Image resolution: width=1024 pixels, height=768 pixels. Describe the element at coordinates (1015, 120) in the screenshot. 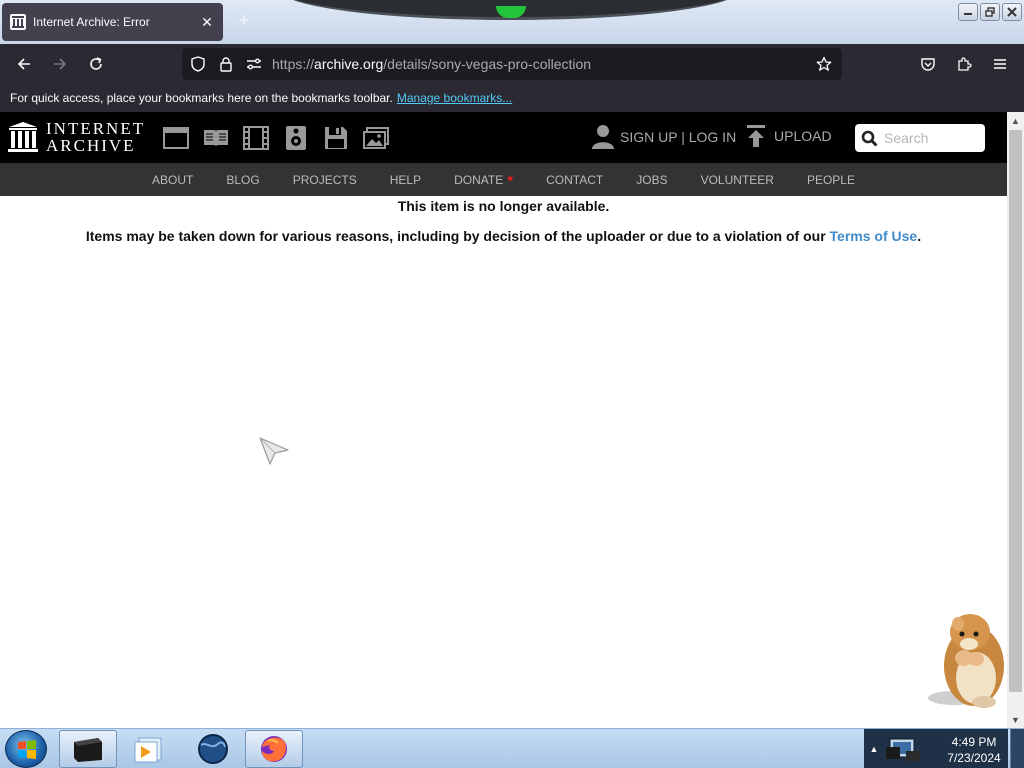

I see `scroll-up-icon: ▲` at that location.